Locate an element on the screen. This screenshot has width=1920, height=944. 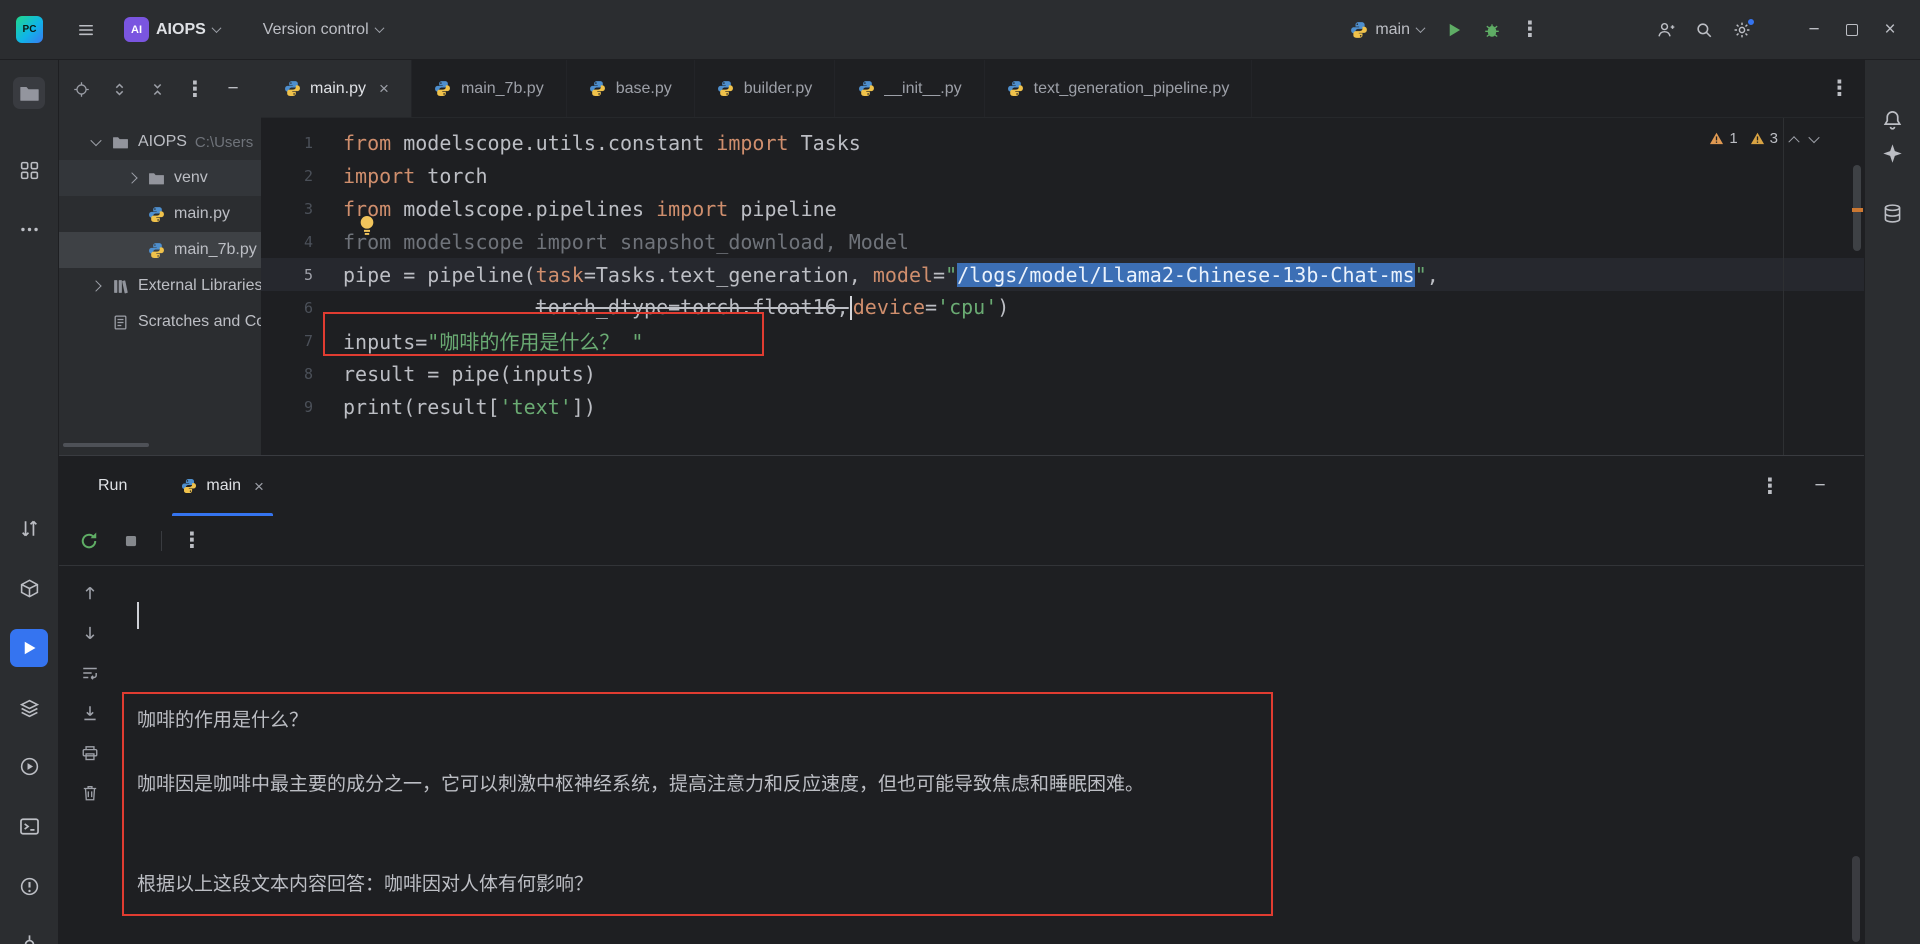
commit-tool-button is located at coordinates (29, 936).